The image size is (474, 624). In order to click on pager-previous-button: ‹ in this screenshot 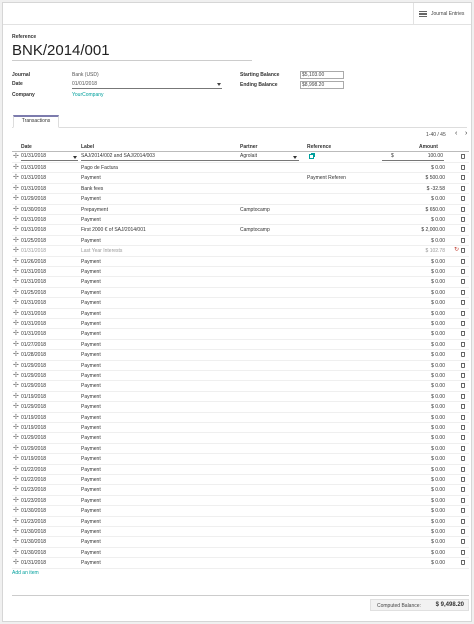, I will do `click(456, 133)`.